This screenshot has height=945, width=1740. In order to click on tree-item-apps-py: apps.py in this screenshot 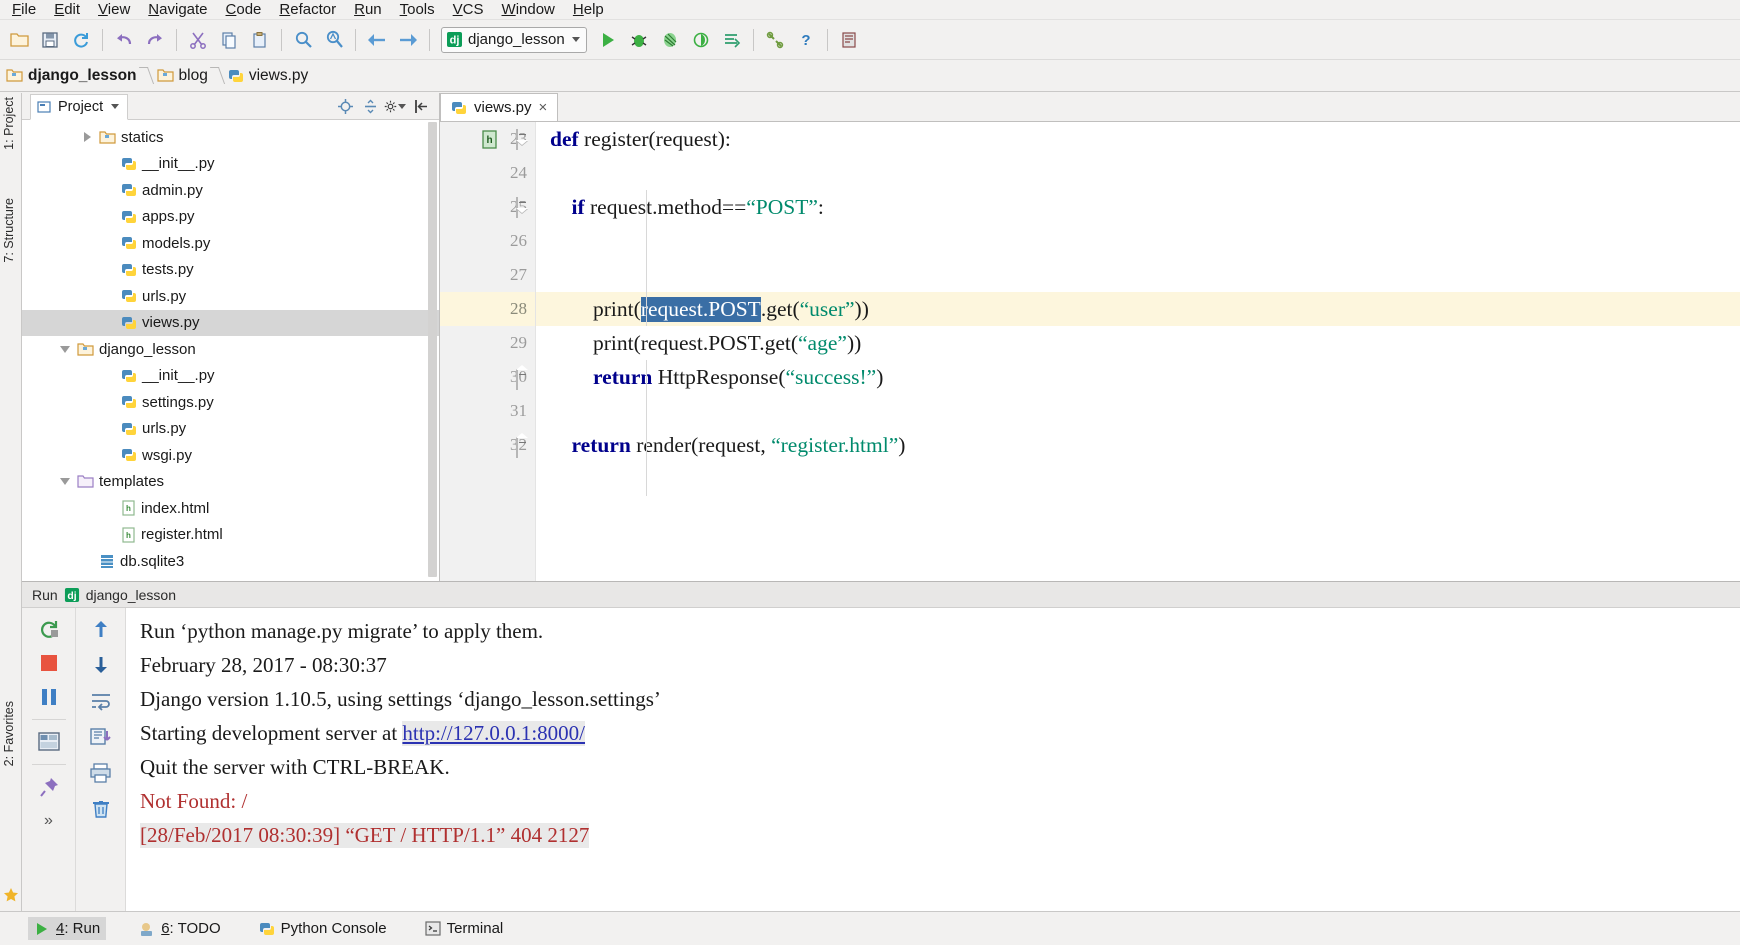, I will do `click(230, 217)`.